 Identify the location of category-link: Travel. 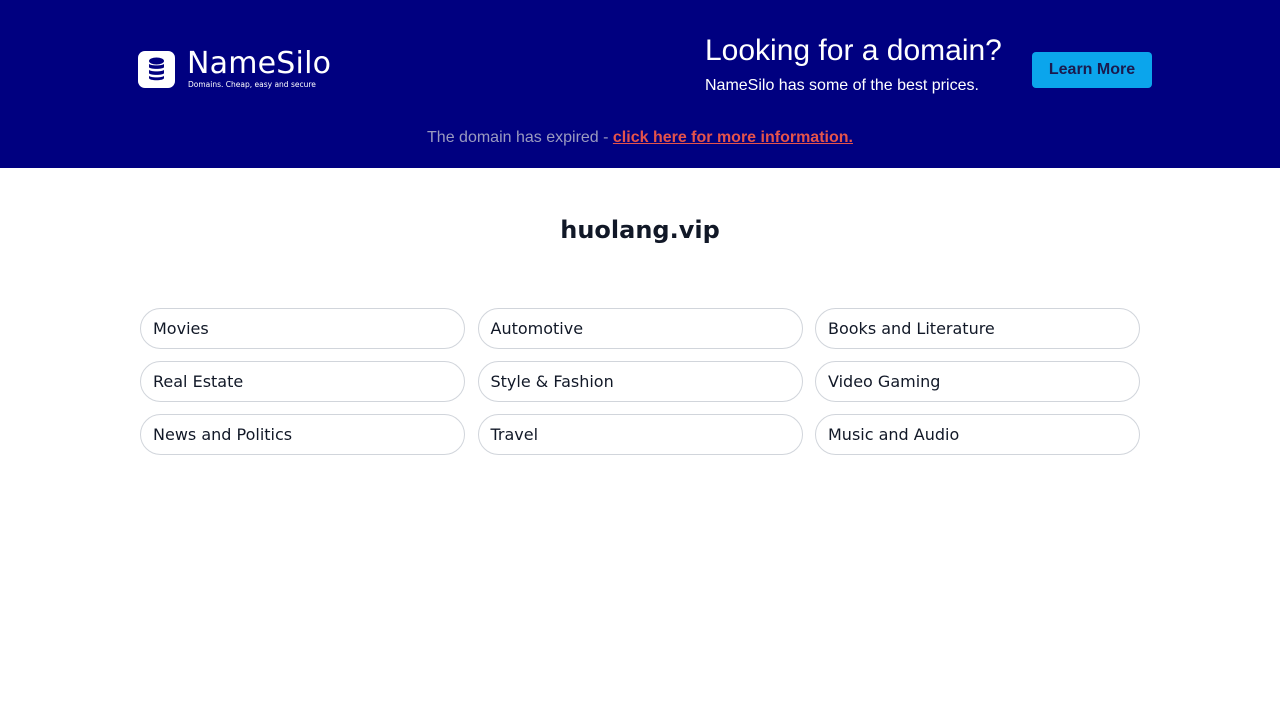
(640, 434).